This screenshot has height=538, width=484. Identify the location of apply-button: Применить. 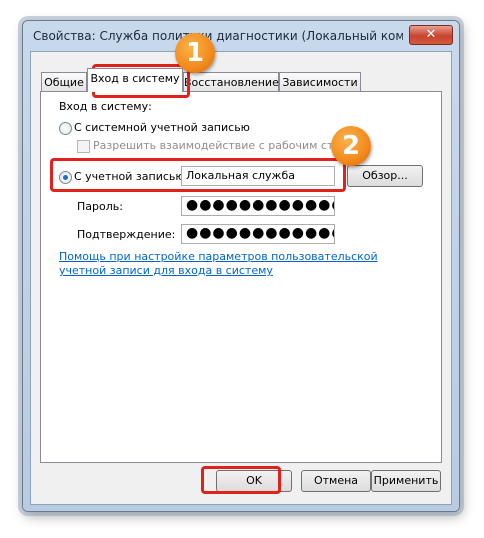
(406, 481).